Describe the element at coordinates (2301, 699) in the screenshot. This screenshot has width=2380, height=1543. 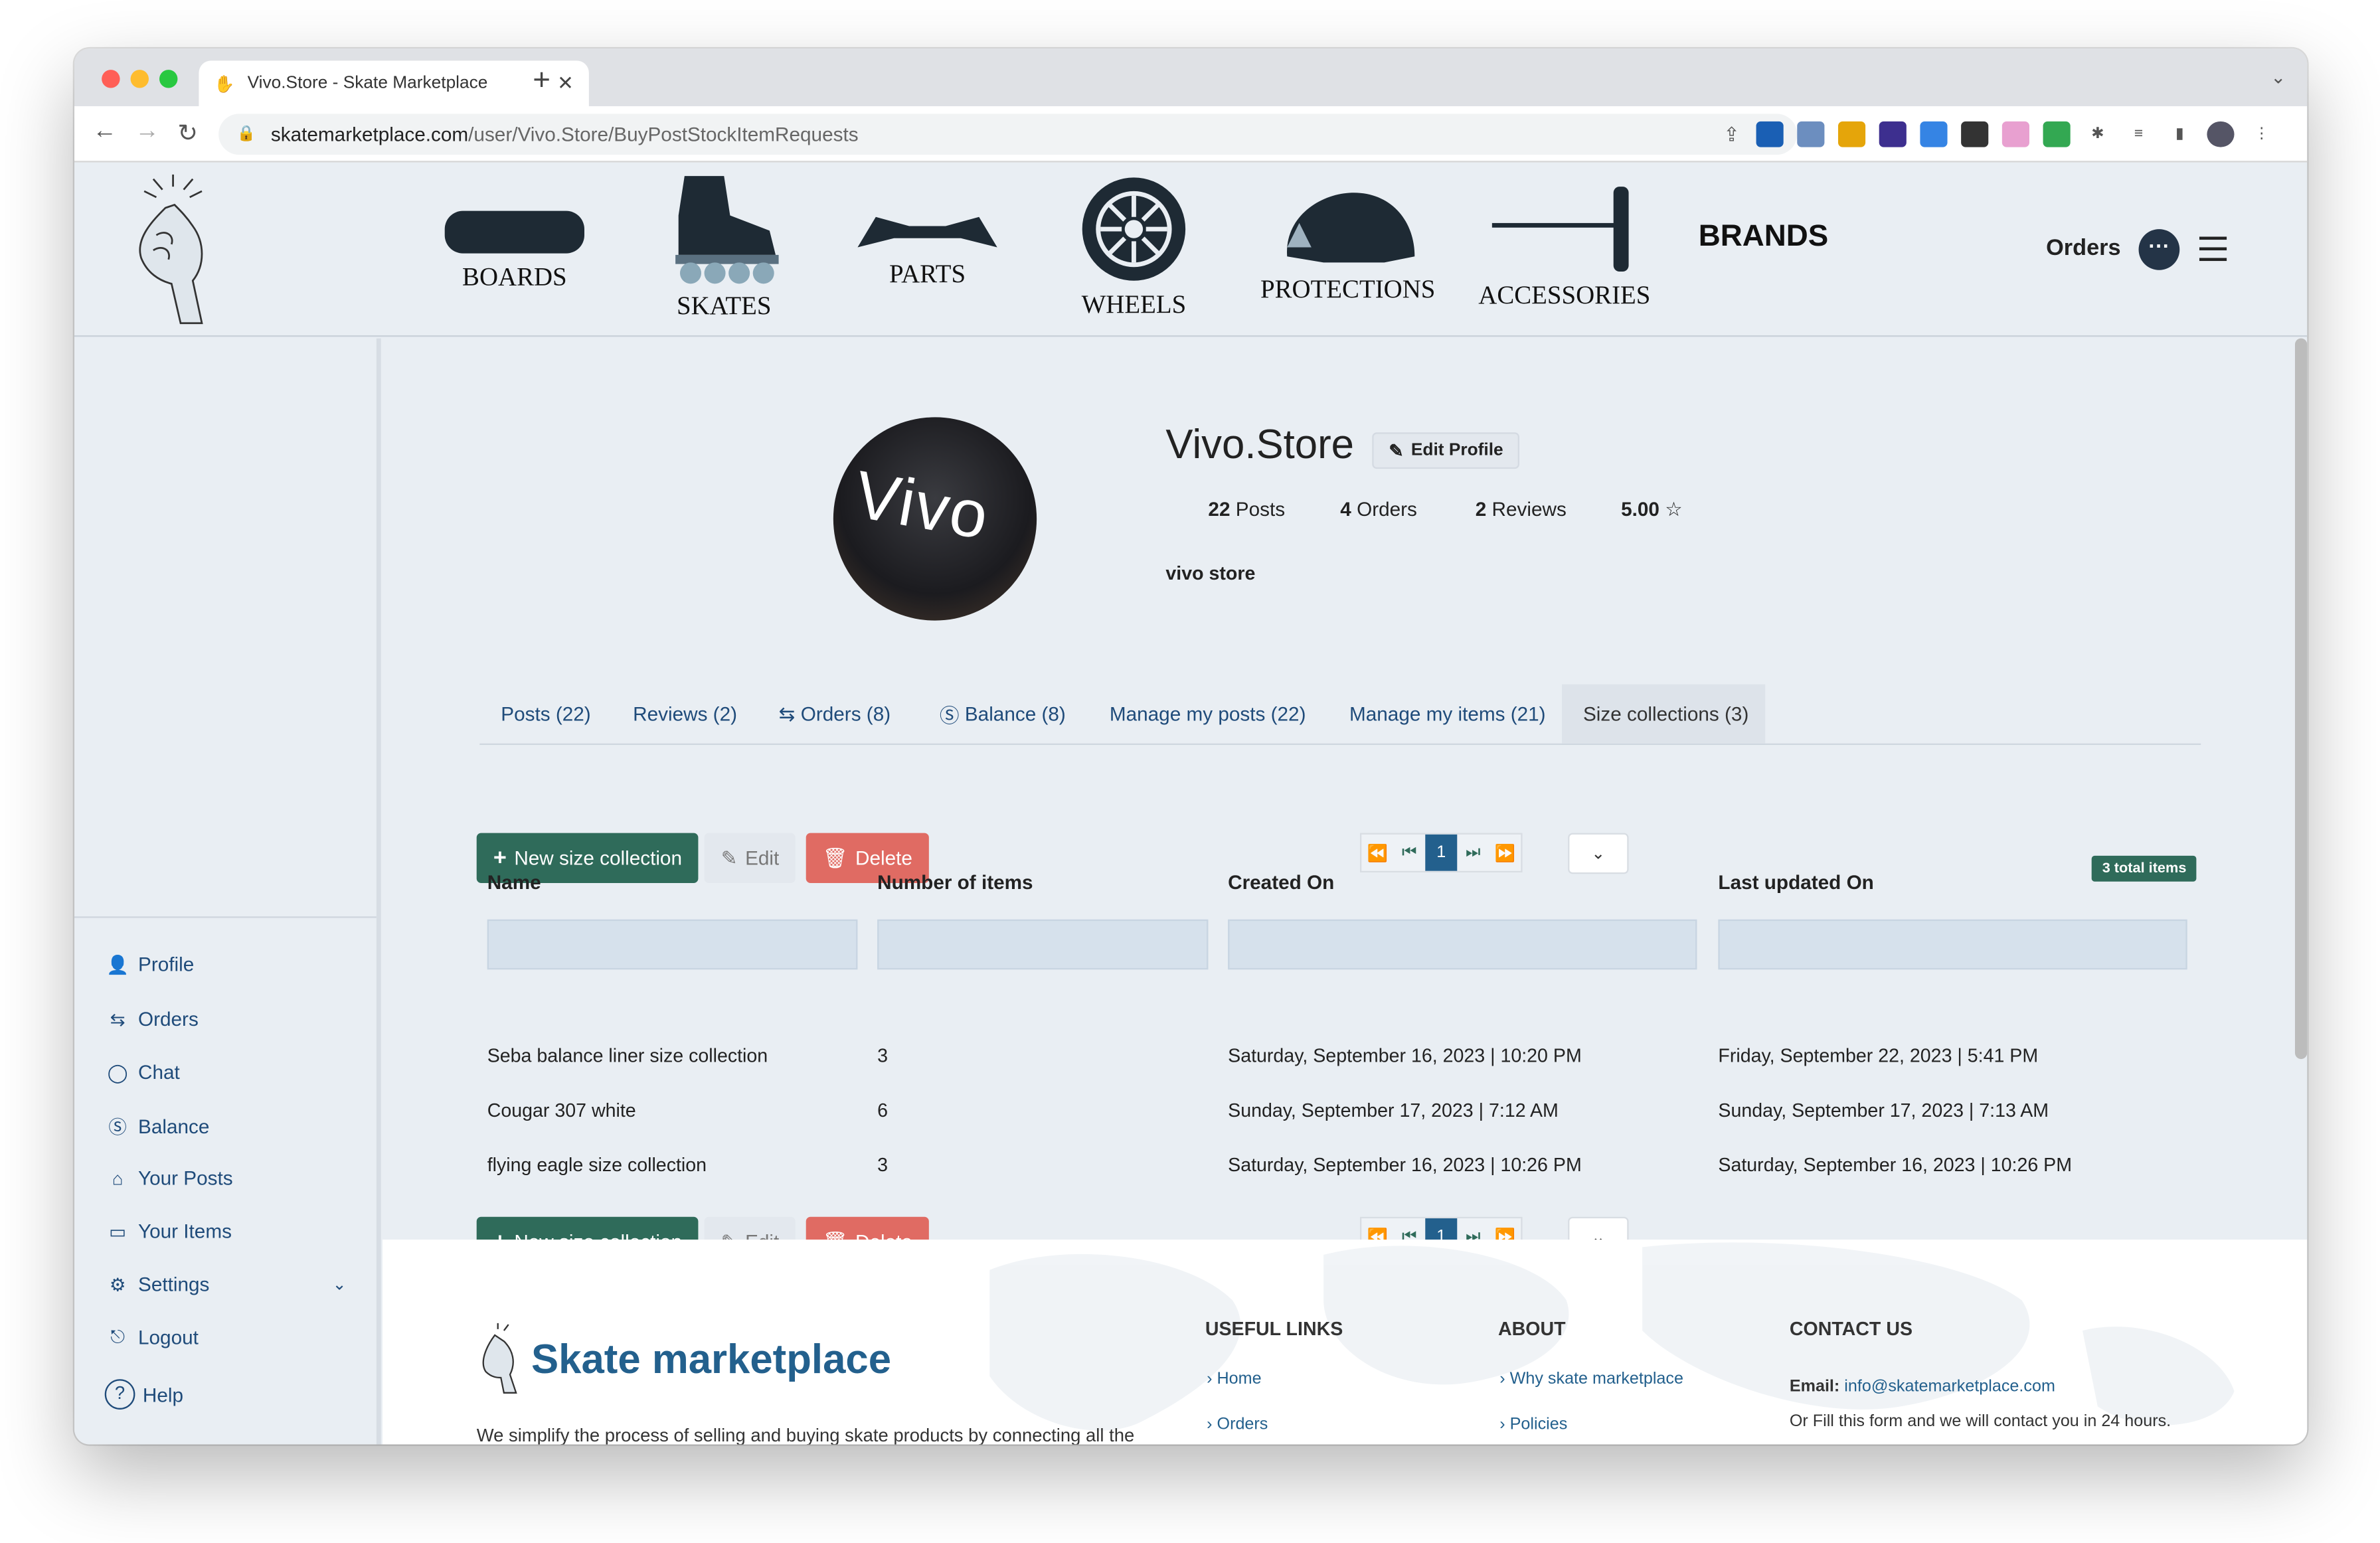
I see `page-scrollbar` at that location.